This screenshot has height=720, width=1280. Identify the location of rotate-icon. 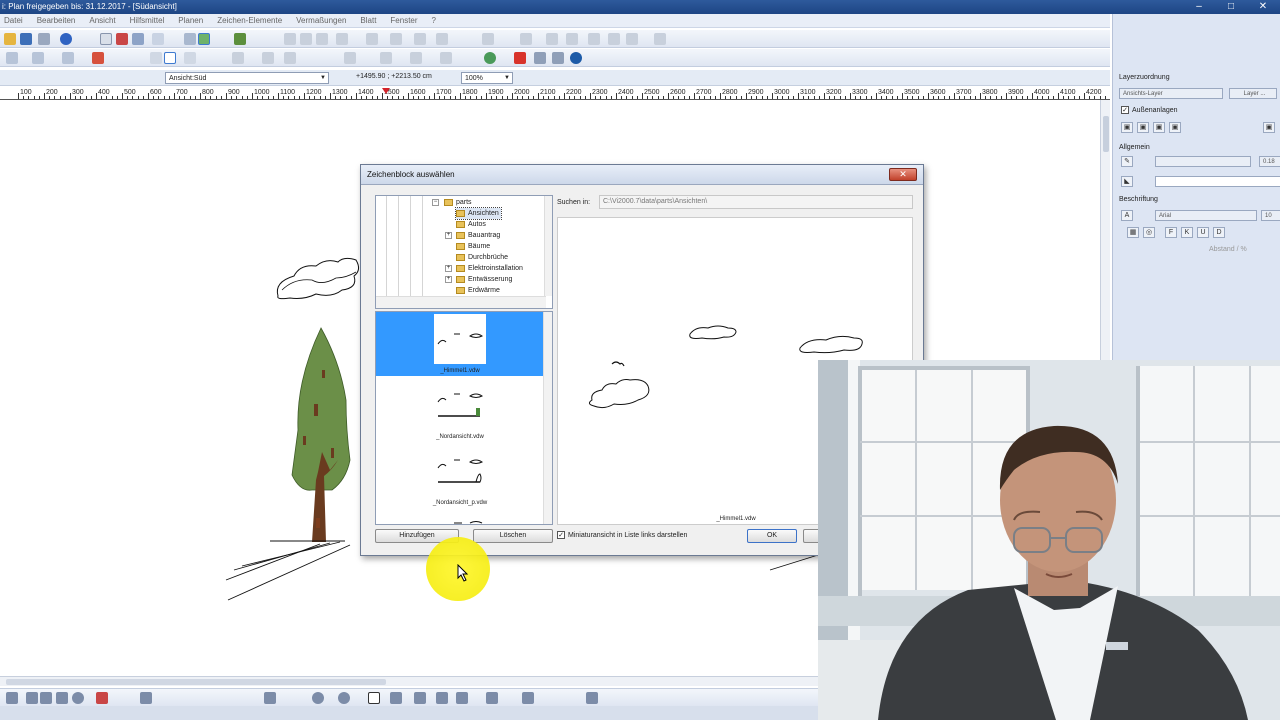
(78, 698).